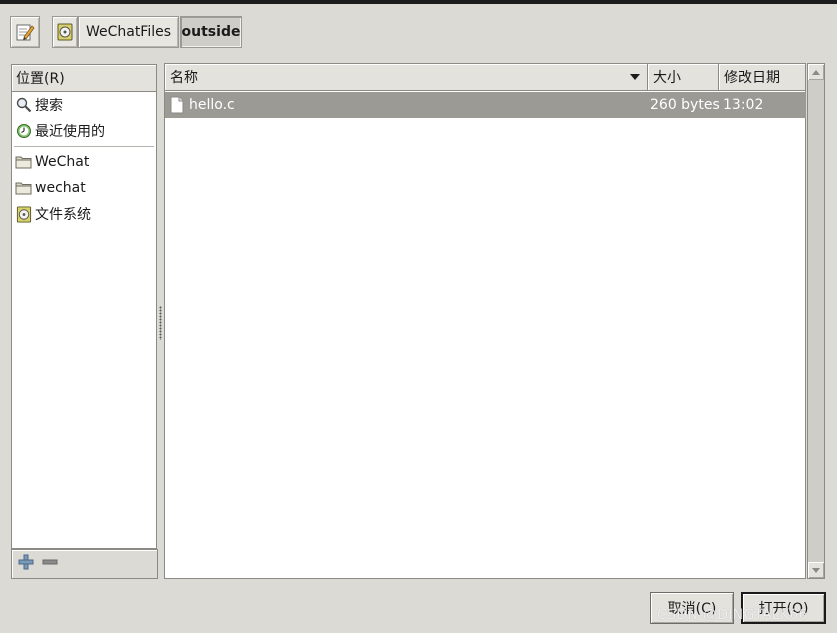 This screenshot has height=633, width=837. Describe the element at coordinates (683, 77) in the screenshot. I see `column-header-size: 大小` at that location.